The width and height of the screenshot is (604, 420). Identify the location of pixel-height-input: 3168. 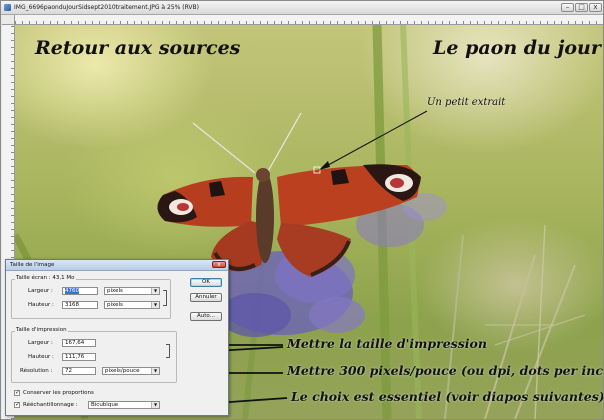
(80, 305).